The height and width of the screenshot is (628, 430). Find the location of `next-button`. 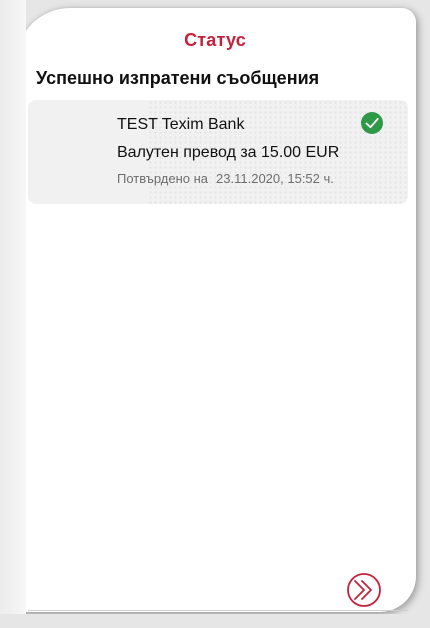

next-button is located at coordinates (366, 590).